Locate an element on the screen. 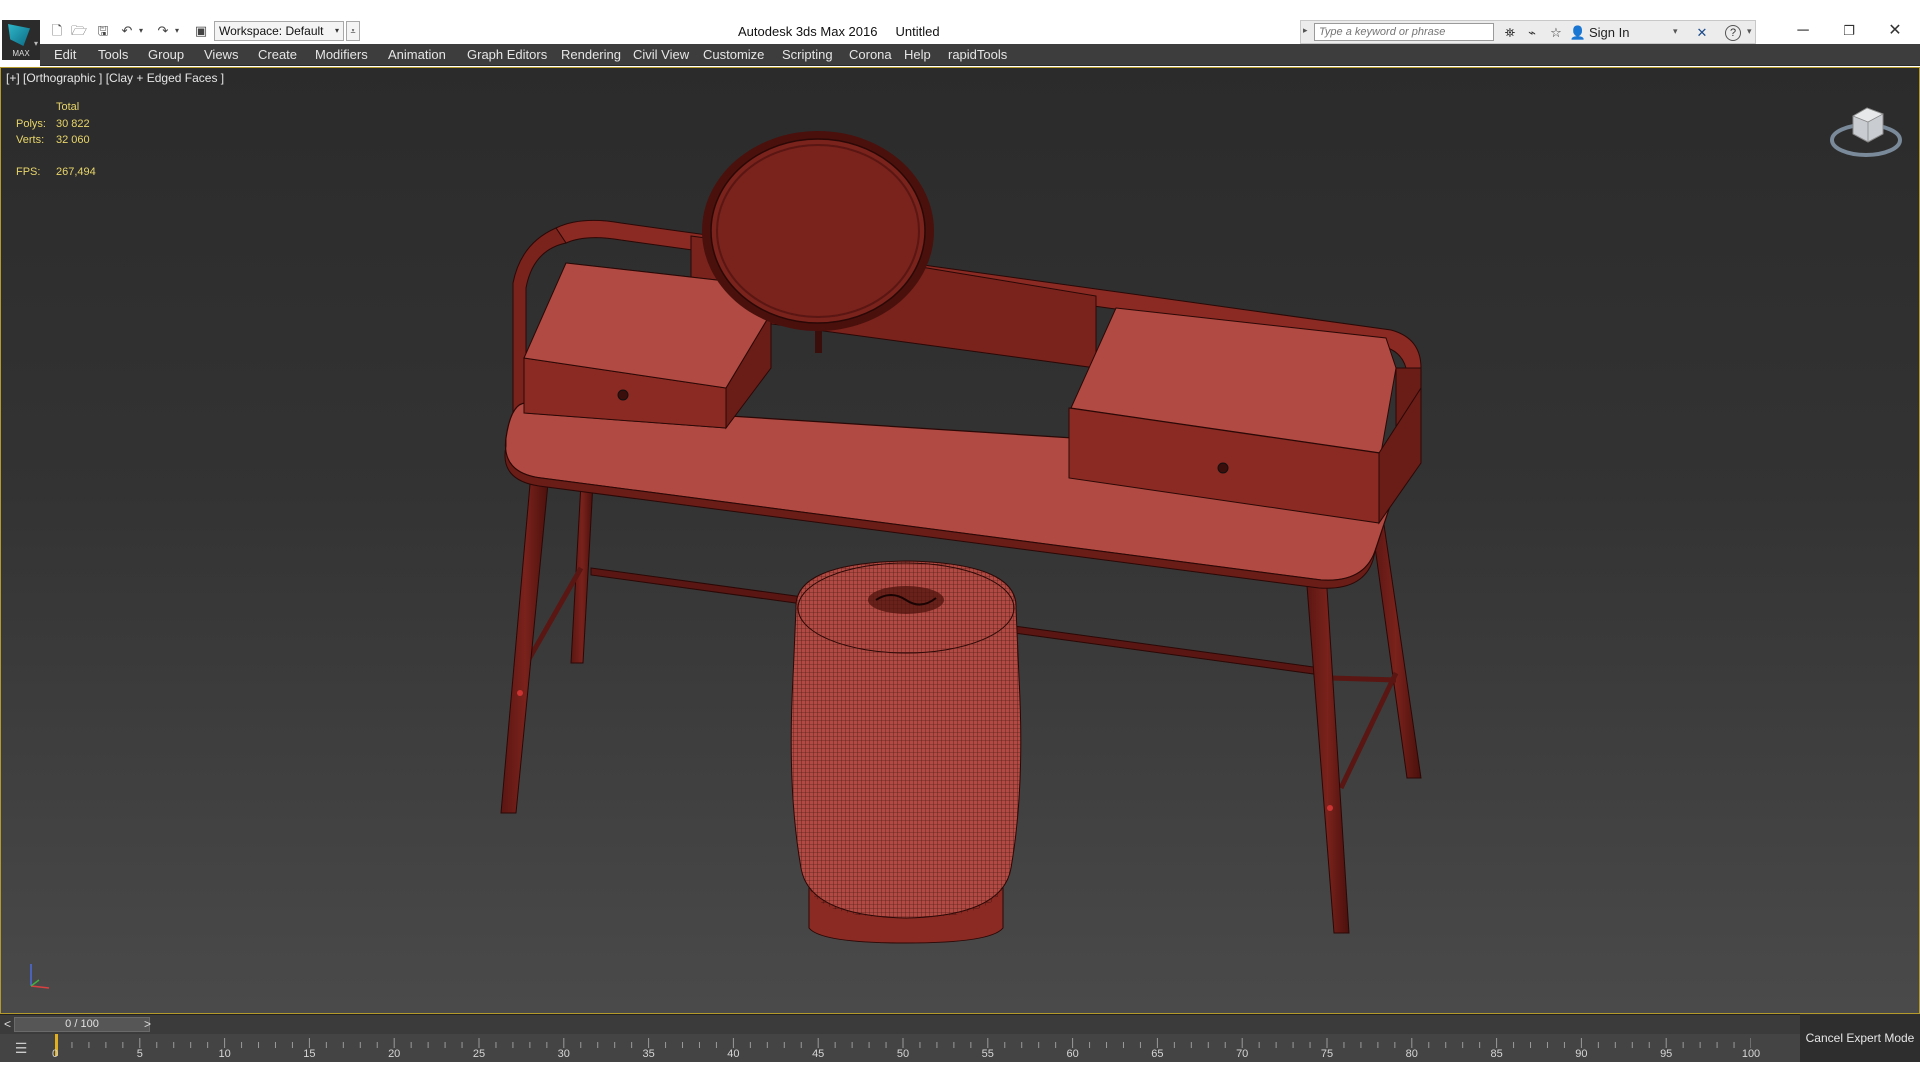  menu-create: Create is located at coordinates (277, 54).